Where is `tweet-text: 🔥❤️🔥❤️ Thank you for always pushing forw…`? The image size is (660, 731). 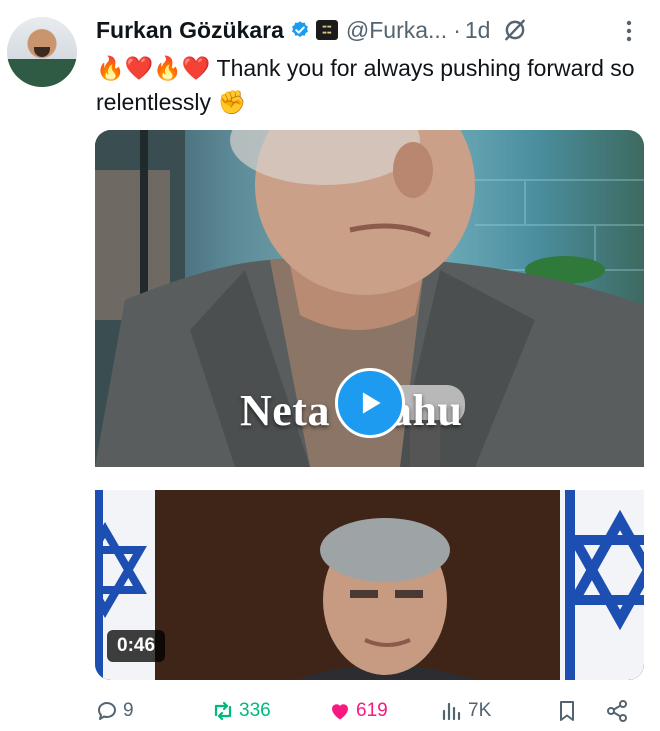
tweet-text: 🔥❤️🔥❤️ Thank you for always pushing forw… is located at coordinates (366, 86).